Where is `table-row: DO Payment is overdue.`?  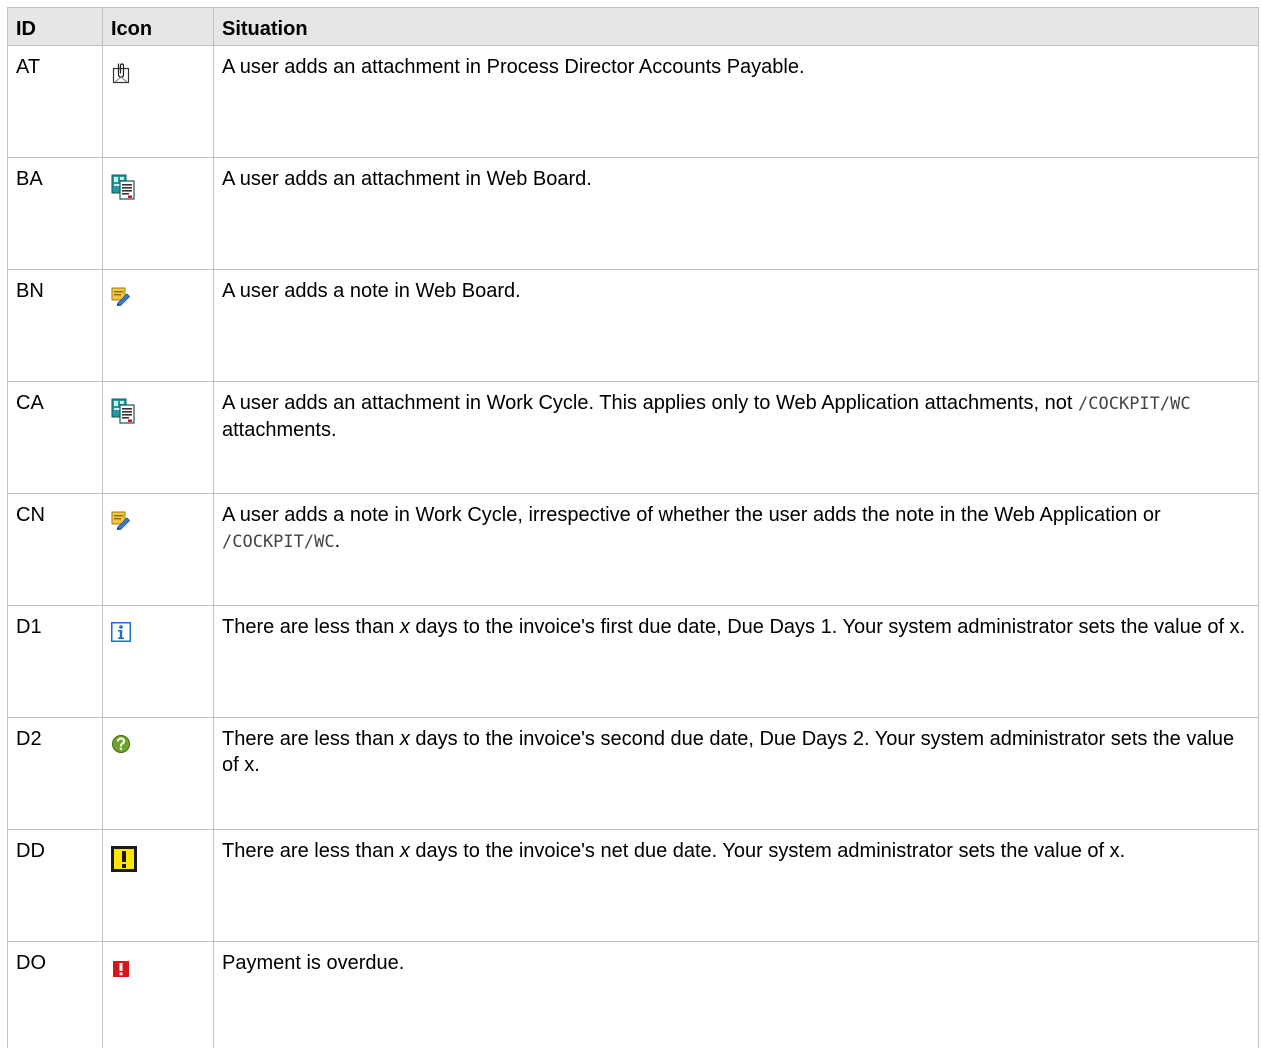
table-row: DO Payment is overdue. is located at coordinates (633, 994).